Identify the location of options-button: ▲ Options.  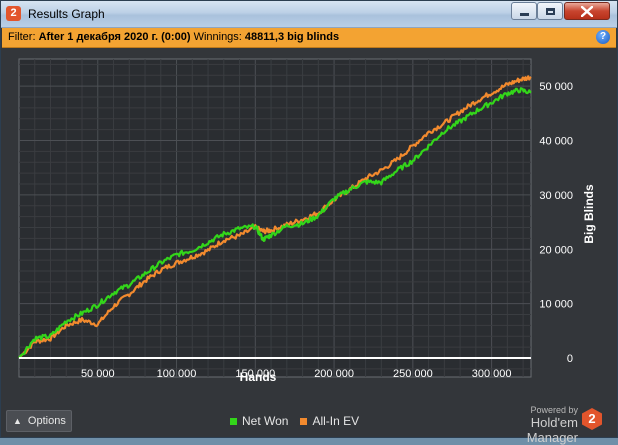
(39, 421).